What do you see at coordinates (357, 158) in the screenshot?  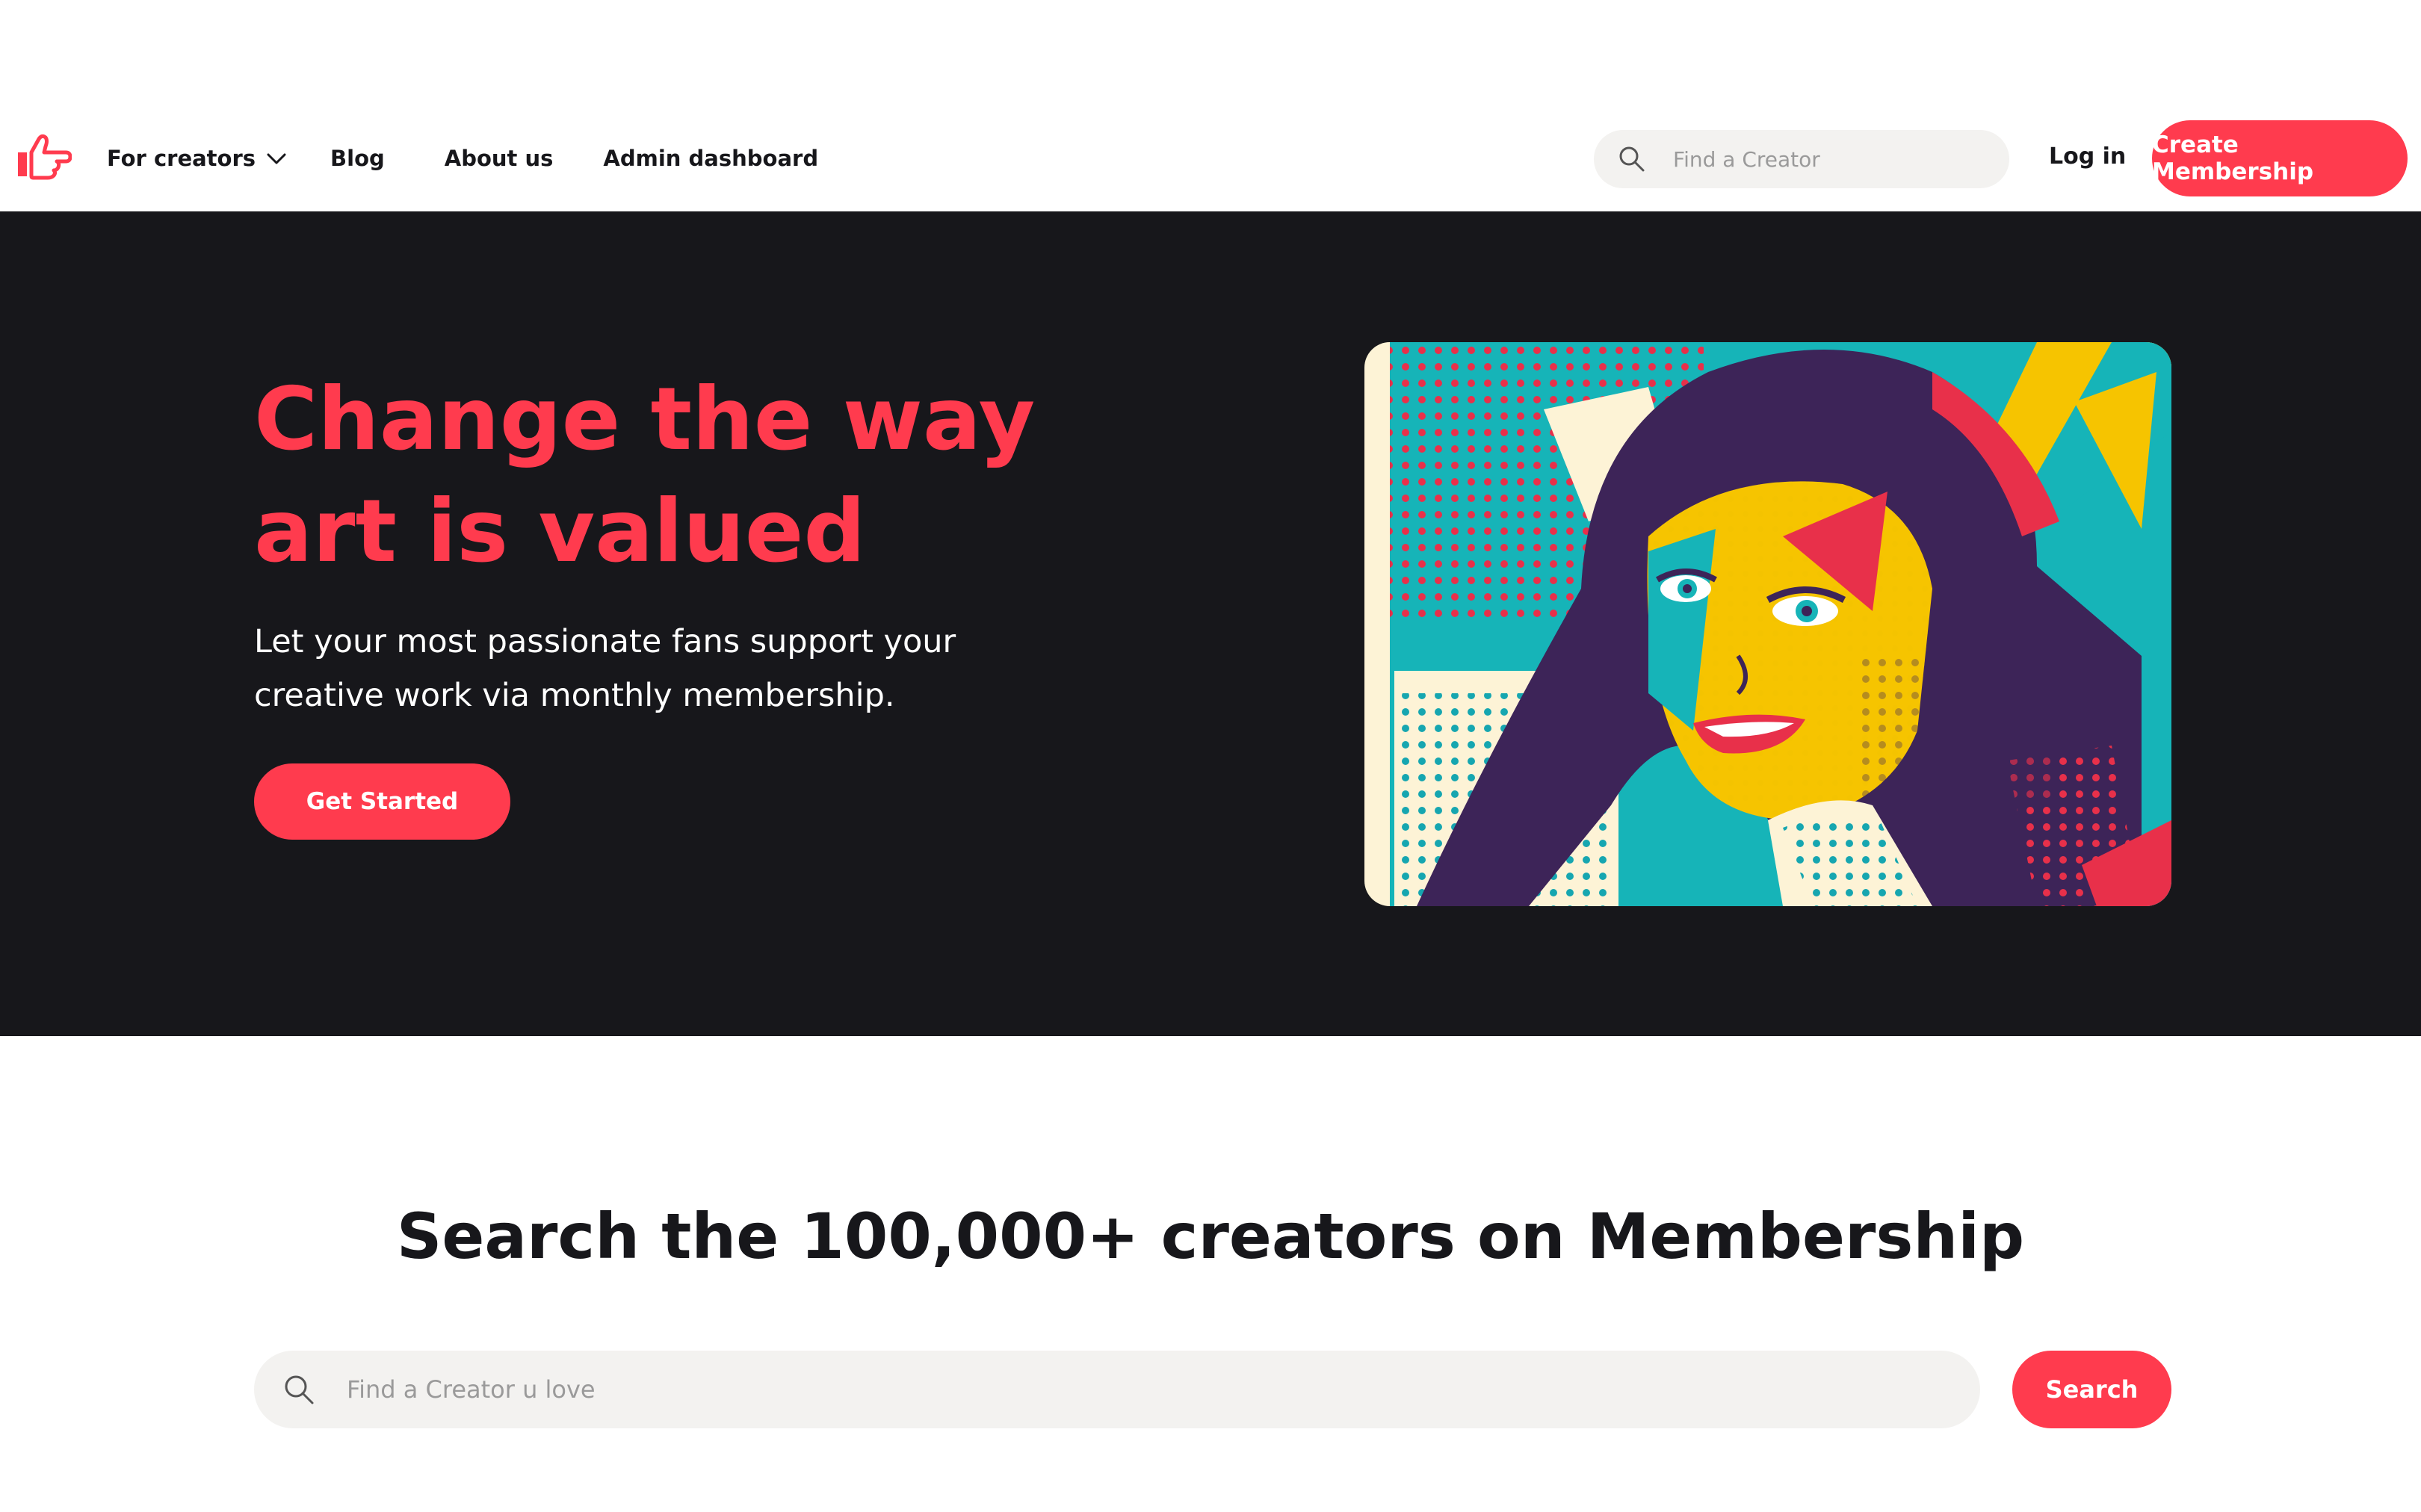 I see `nav-blog: Blog` at bounding box center [357, 158].